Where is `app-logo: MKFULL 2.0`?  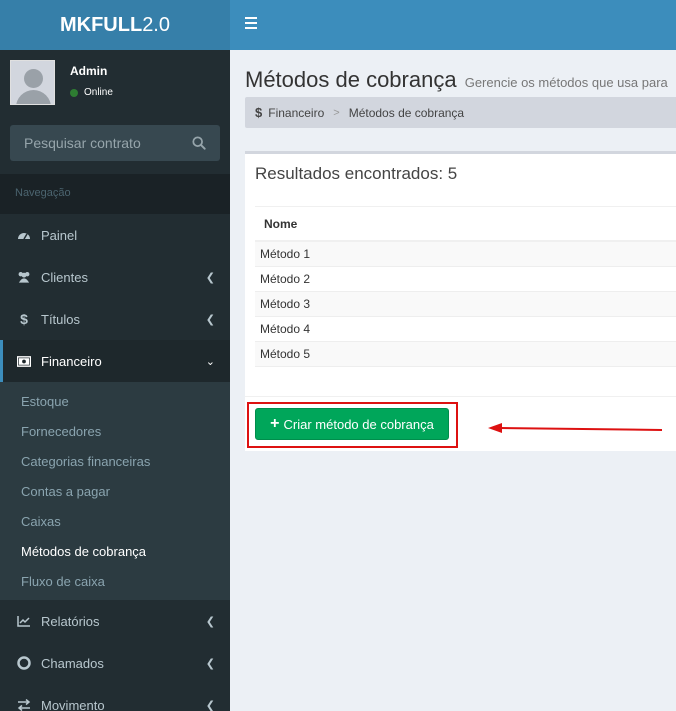 app-logo: MKFULL 2.0 is located at coordinates (115, 25).